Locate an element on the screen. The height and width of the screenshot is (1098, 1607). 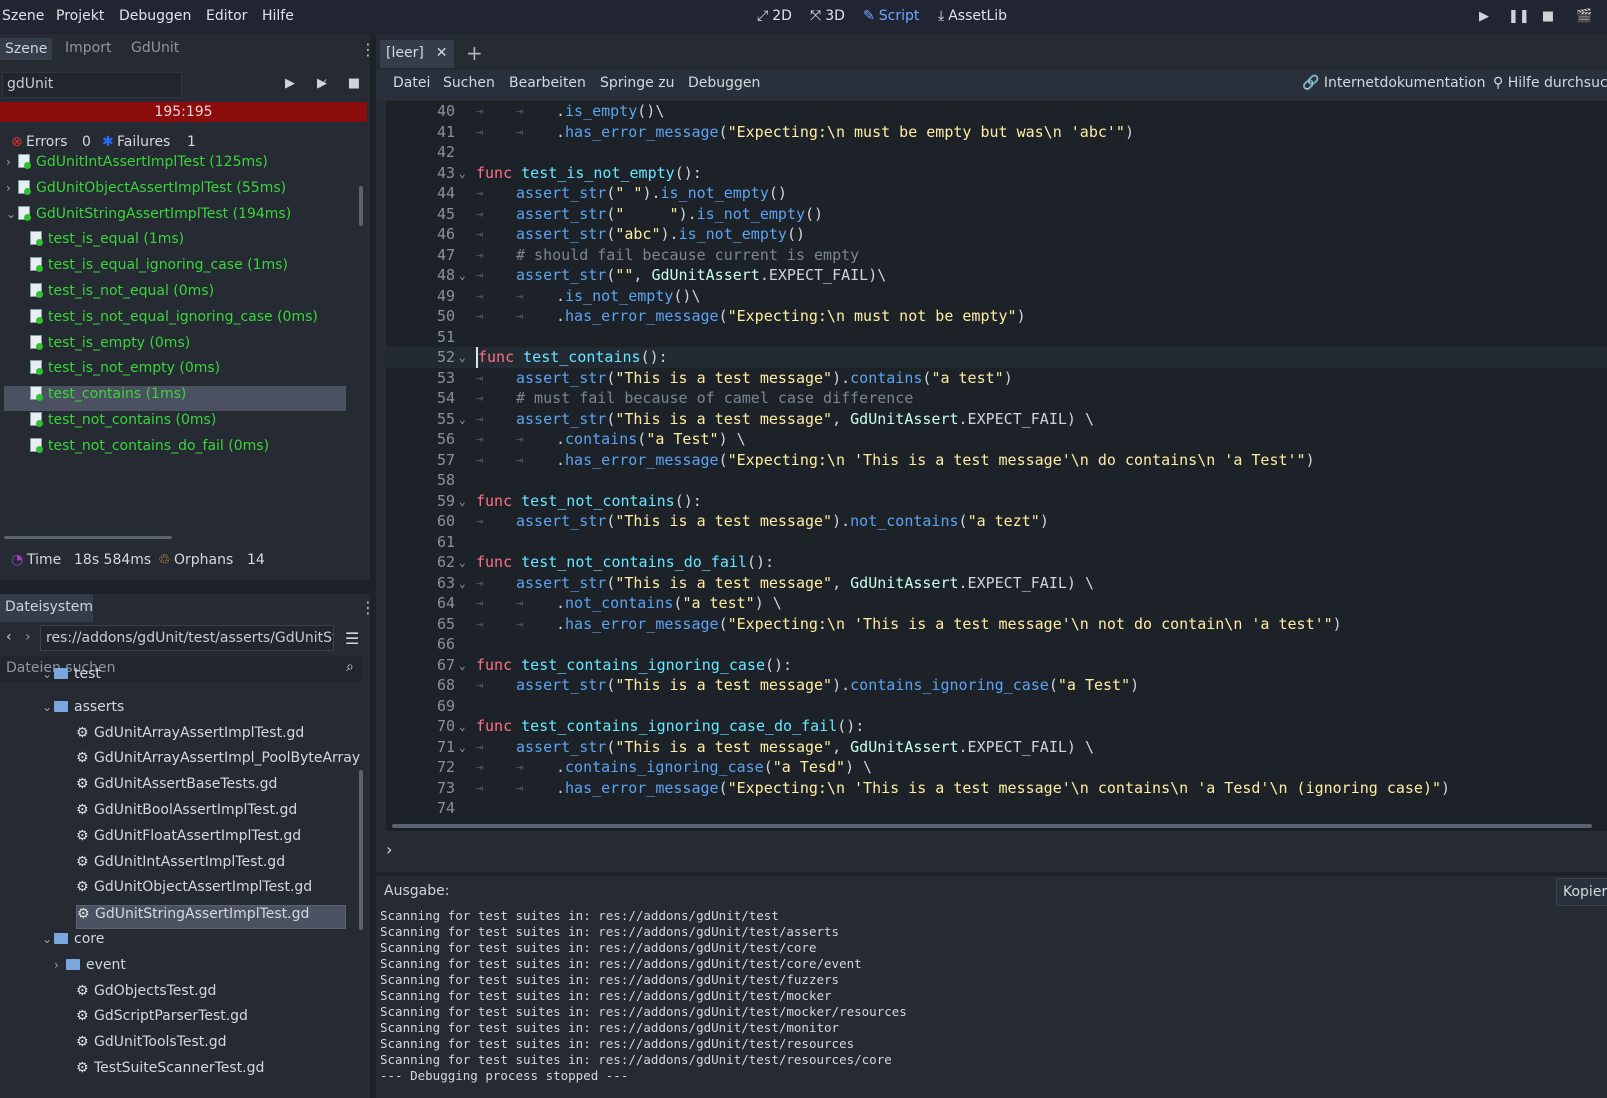
back-icon: ‹ is located at coordinates (9, 637).